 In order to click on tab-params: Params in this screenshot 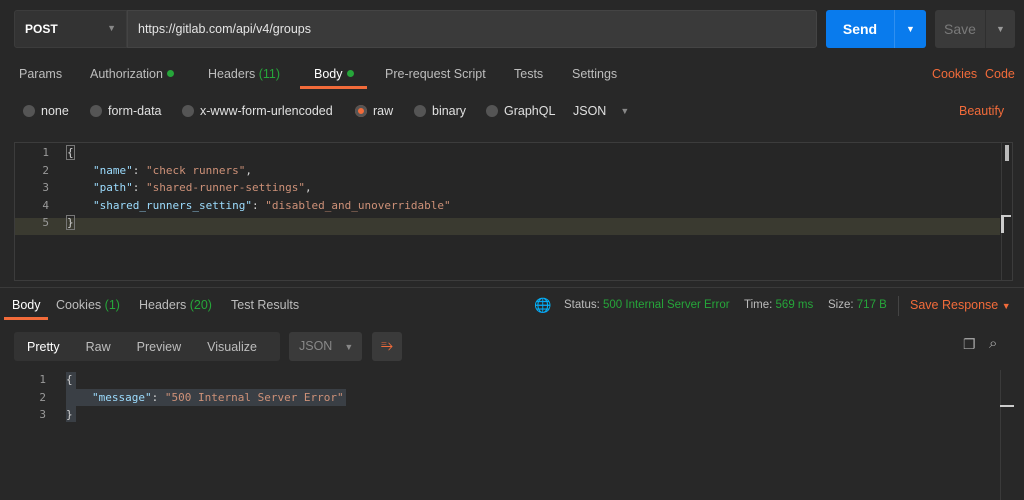, I will do `click(40, 74)`.